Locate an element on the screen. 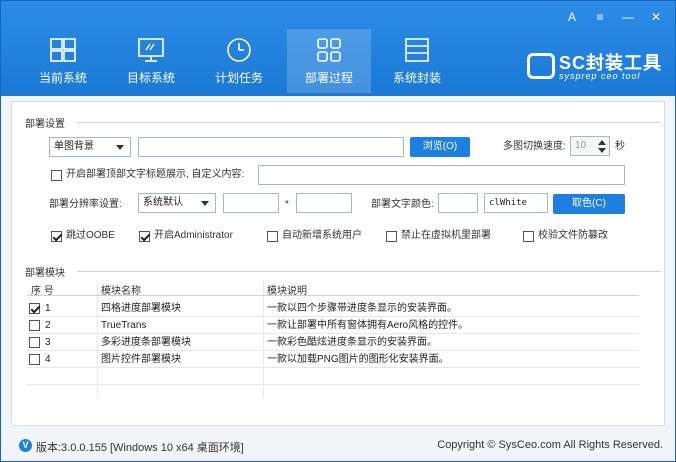  text-color-swatch is located at coordinates (458, 203).